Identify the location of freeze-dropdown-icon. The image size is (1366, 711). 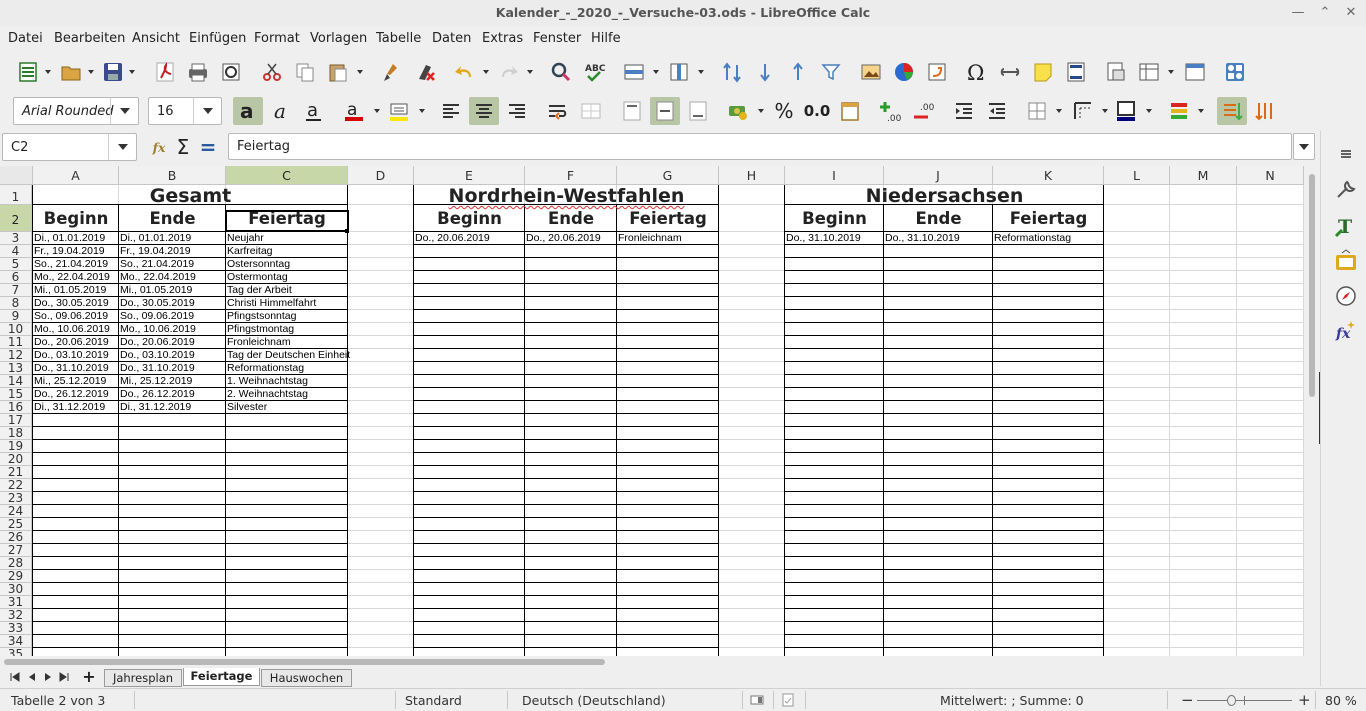
(1170, 72).